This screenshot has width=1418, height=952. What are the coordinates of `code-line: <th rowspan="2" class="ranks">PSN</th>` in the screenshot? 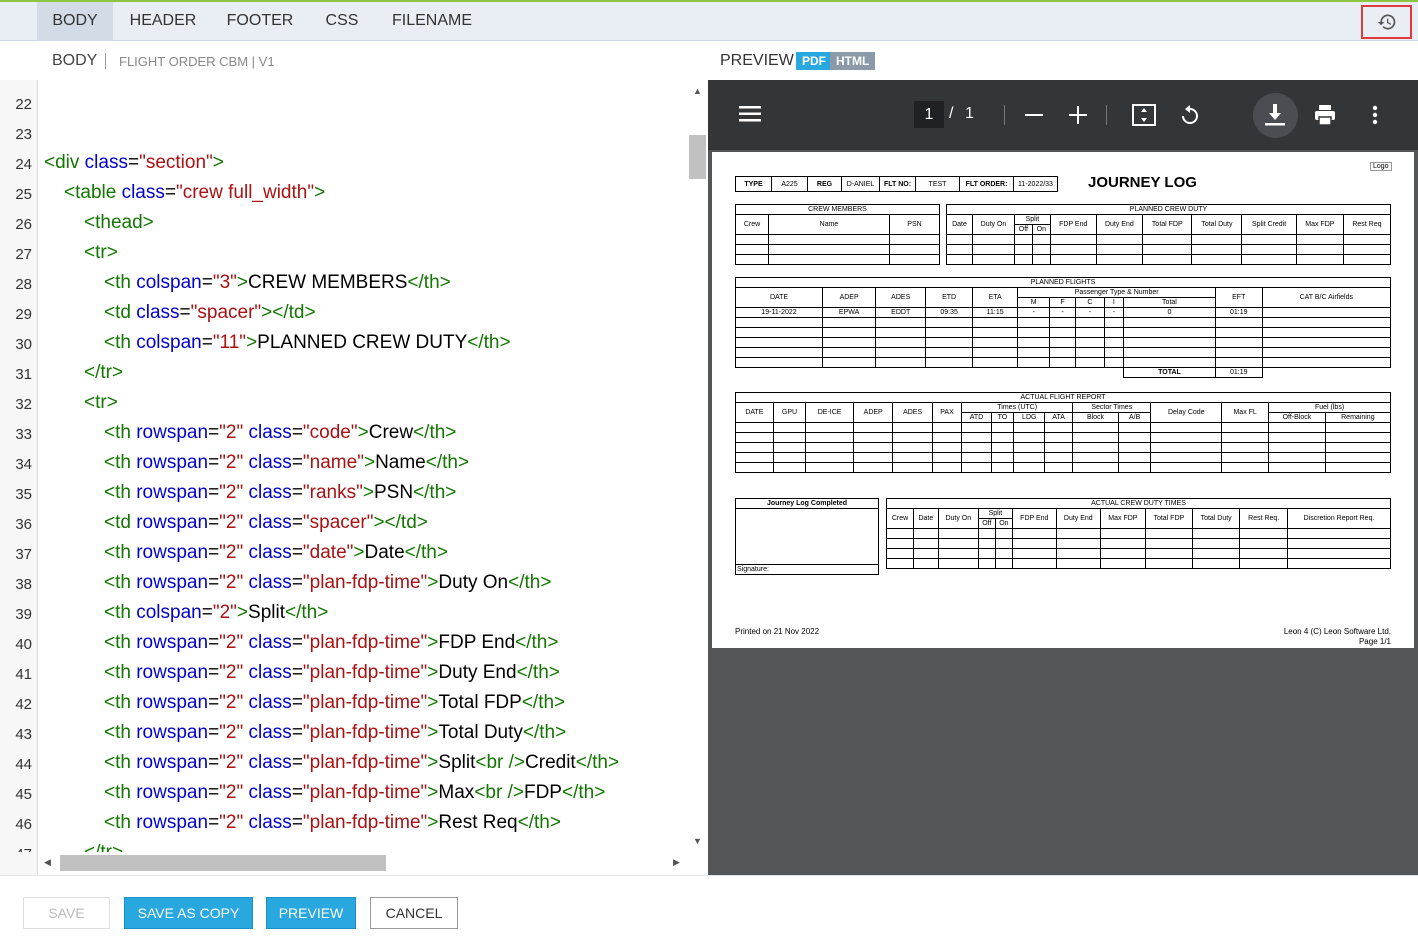 It's located at (280, 493).